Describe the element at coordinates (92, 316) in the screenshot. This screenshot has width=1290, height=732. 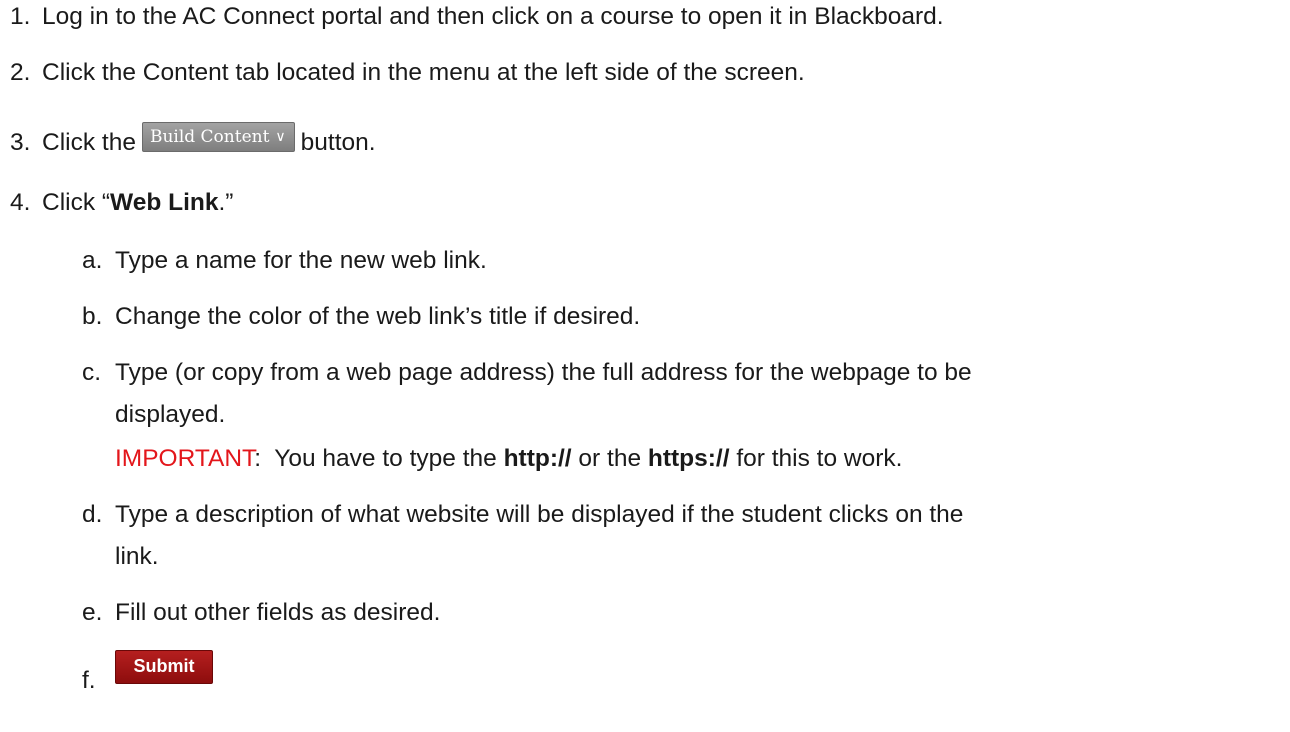
I see `substep-label: b.` at that location.